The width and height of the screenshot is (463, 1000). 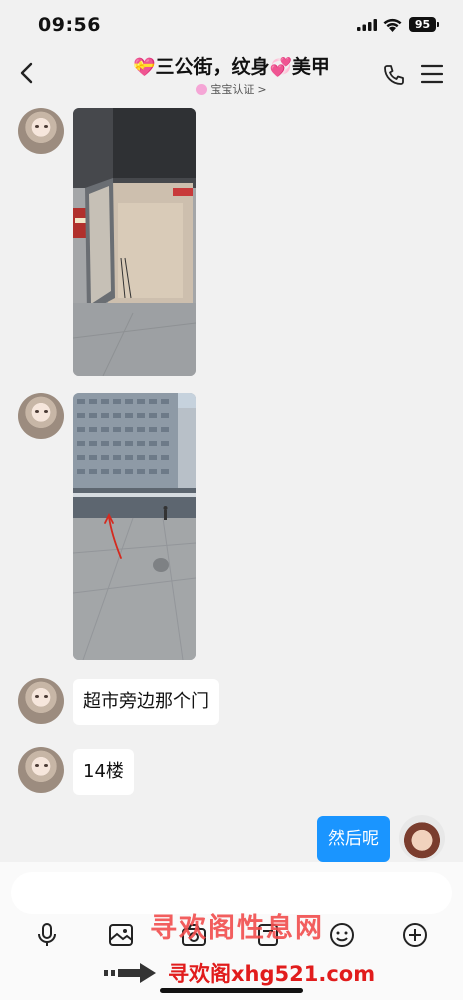 I want to click on status-bar: 09:56 95, so click(x=231, y=25).